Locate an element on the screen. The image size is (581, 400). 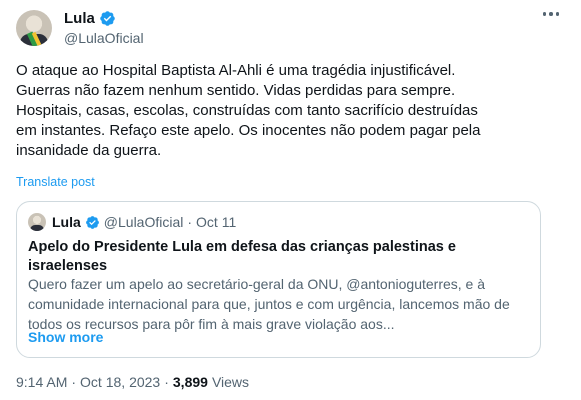
show-more-link: Show more is located at coordinates (65, 337).